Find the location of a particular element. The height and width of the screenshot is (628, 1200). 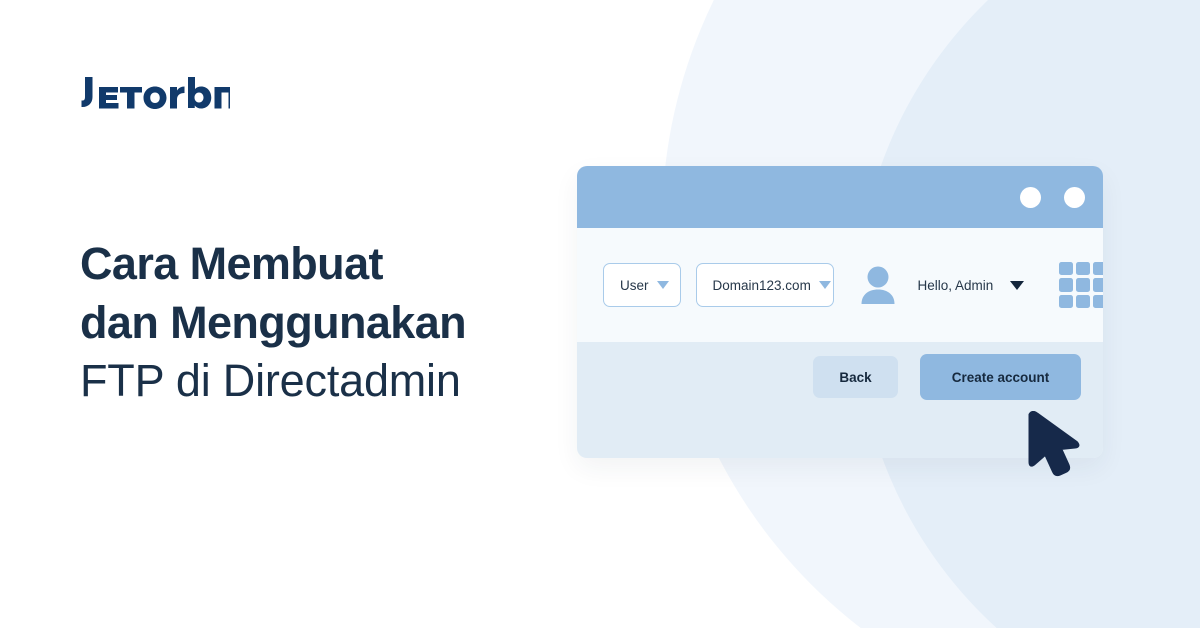

dialog-footer: Back Create account is located at coordinates (840, 400).